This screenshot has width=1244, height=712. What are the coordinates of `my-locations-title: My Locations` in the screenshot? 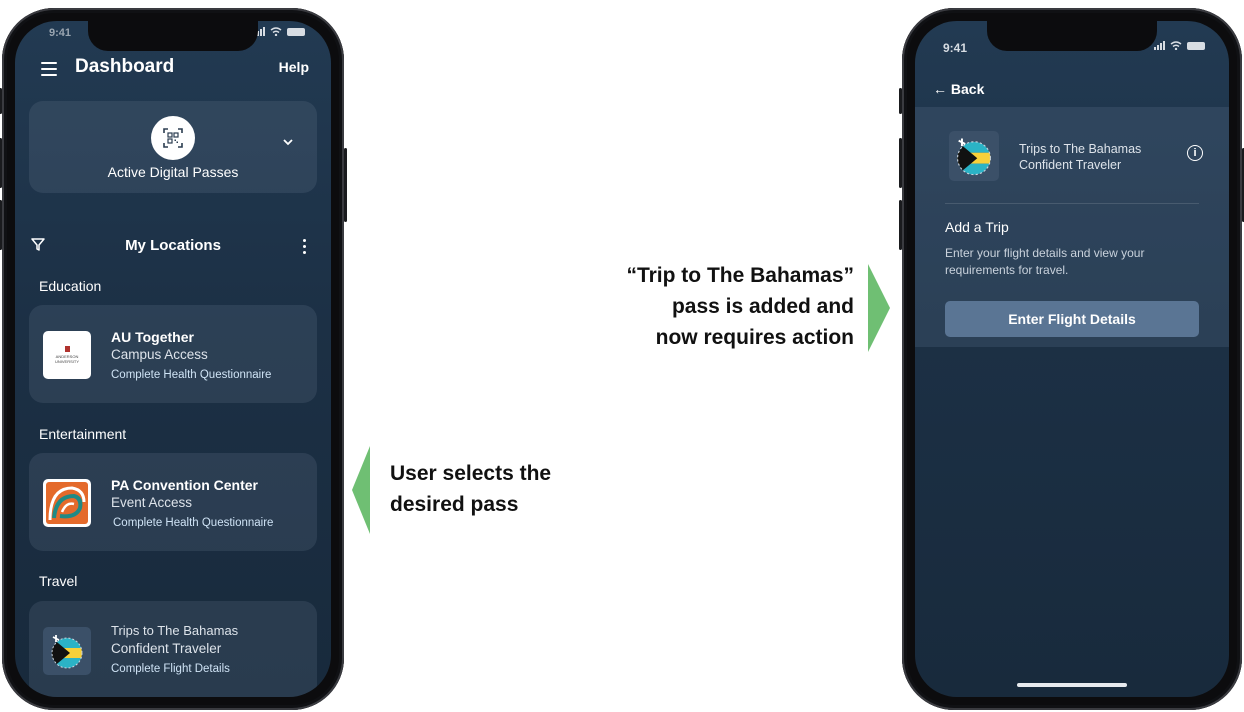 It's located at (173, 245).